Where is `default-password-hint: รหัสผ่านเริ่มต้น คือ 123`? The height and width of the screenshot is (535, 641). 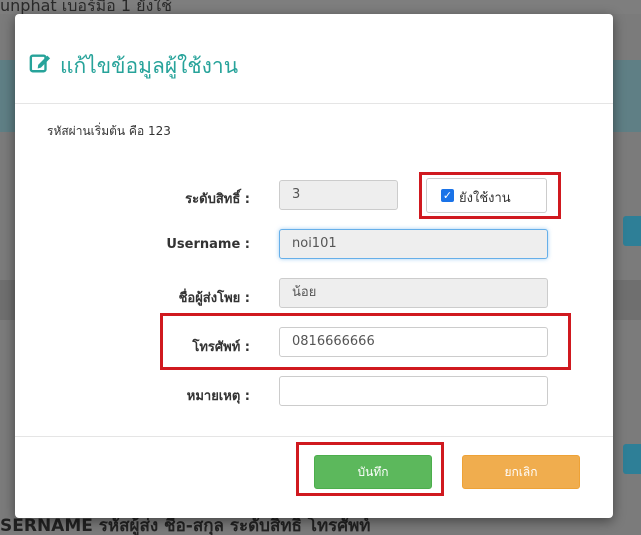
default-password-hint: รหัสผ่านเริ่มต้น คือ 123 is located at coordinates (109, 131).